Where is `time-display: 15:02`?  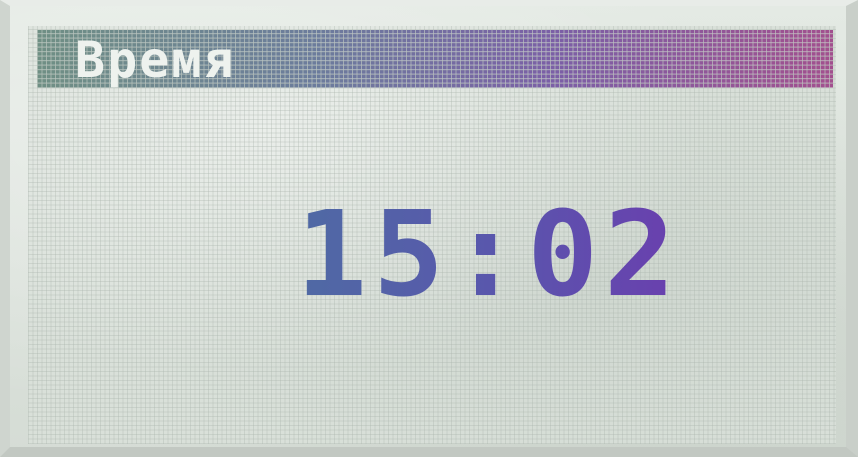
time-display: 15:02 is located at coordinates (489, 254).